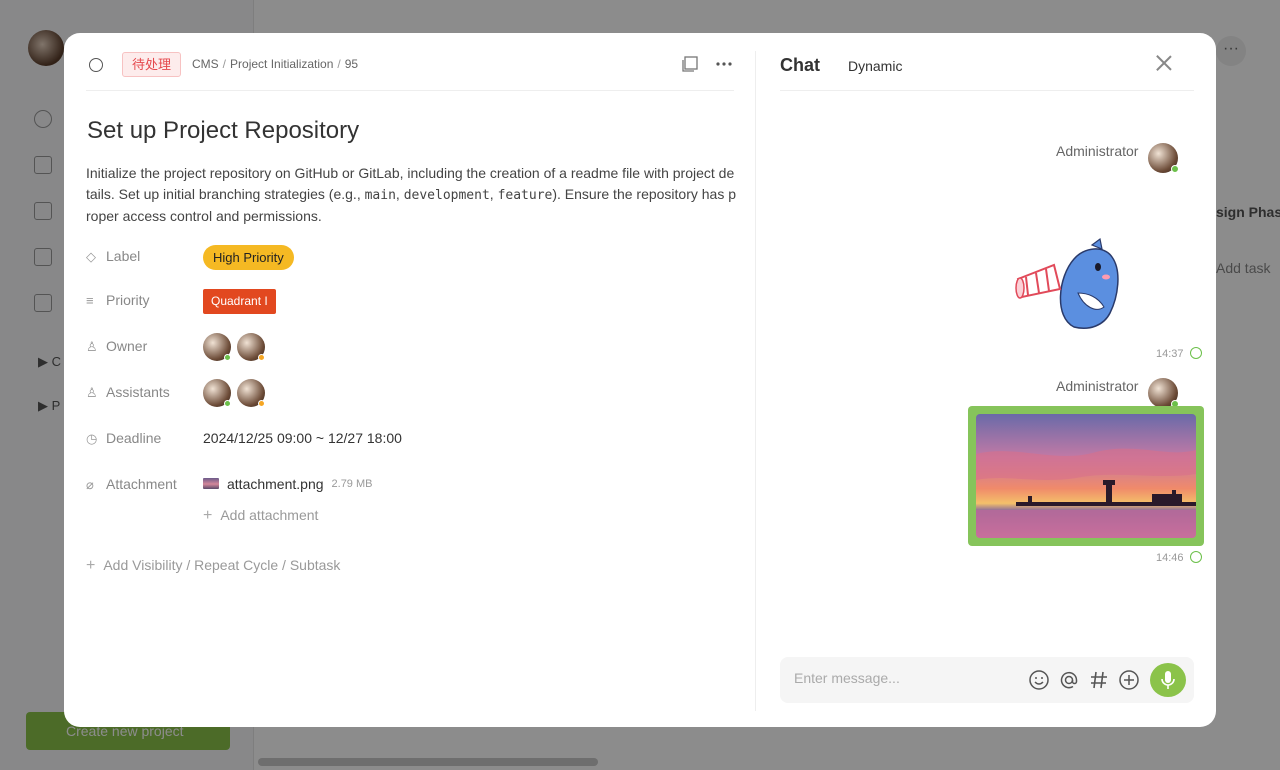 The height and width of the screenshot is (770, 1280). What do you see at coordinates (96, 65) in the screenshot?
I see `complete-toggle` at bounding box center [96, 65].